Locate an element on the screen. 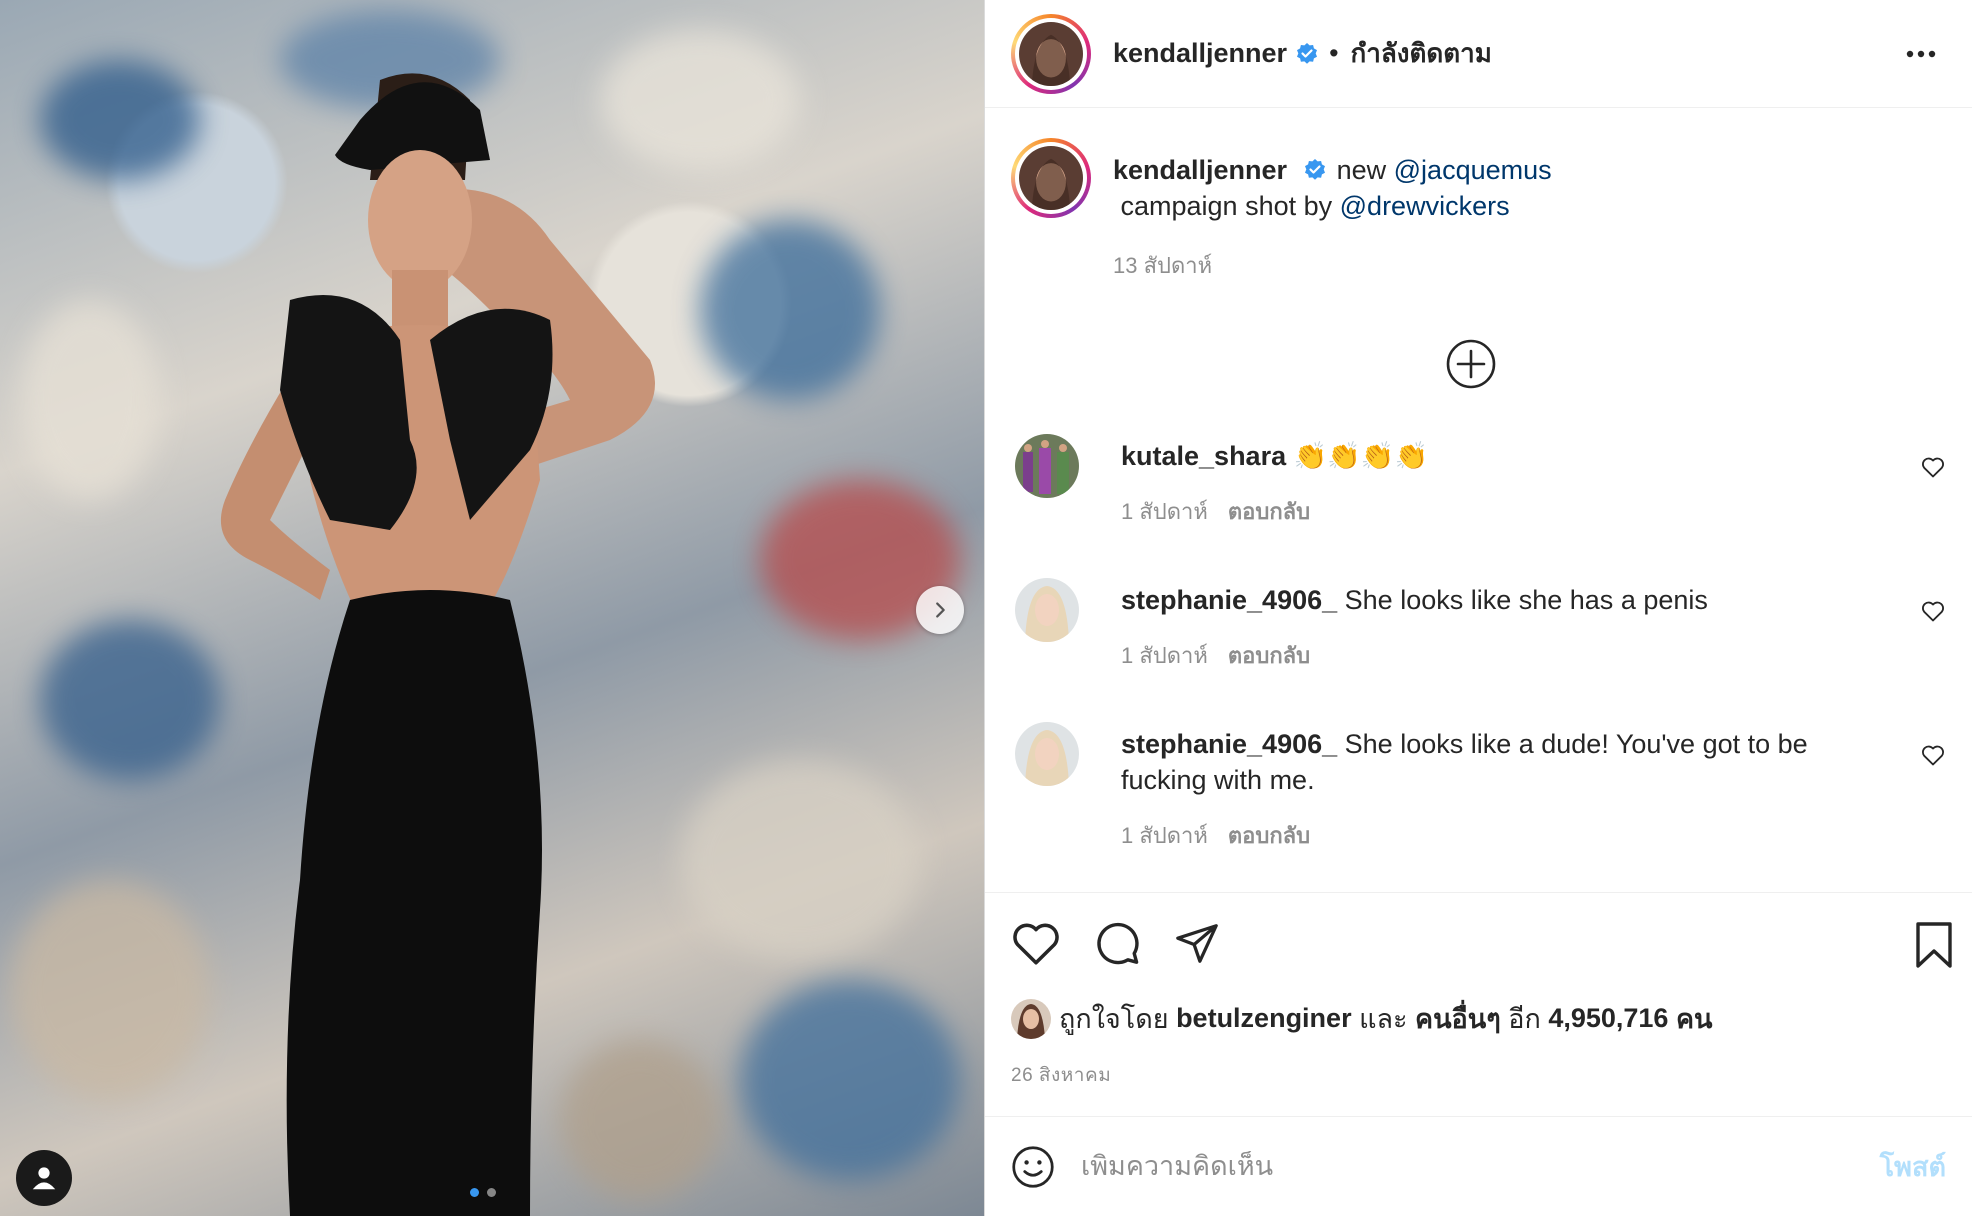  comment-icon is located at coordinates (1117, 943).